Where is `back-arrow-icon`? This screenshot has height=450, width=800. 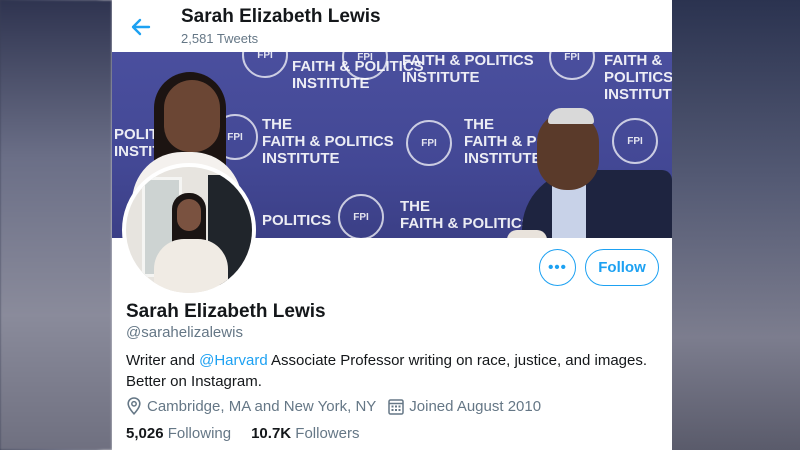 back-arrow-icon is located at coordinates (141, 27).